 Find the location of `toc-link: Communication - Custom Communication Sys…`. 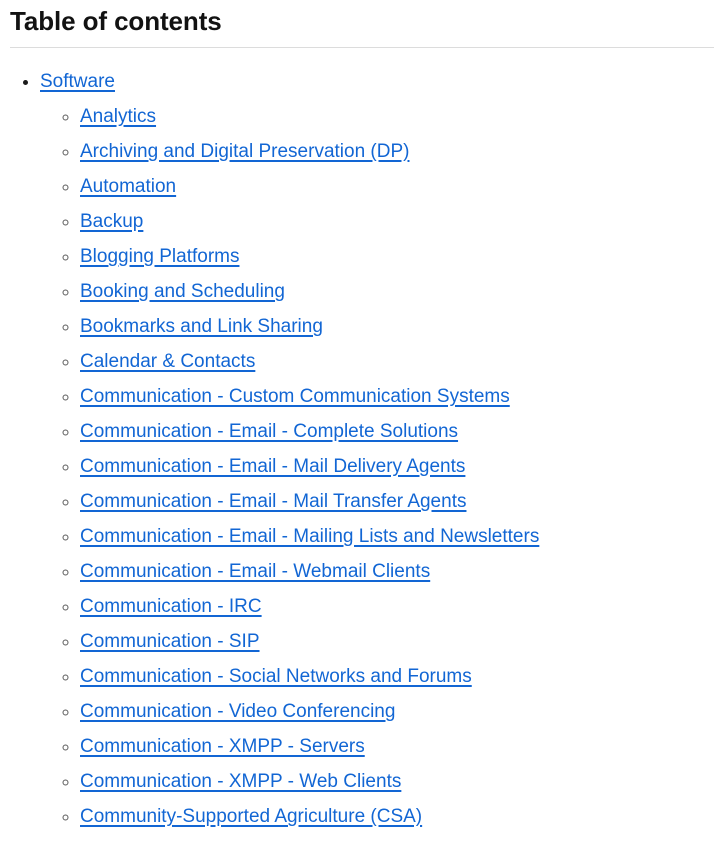

toc-link: Communication - Custom Communication Sys… is located at coordinates (295, 396).